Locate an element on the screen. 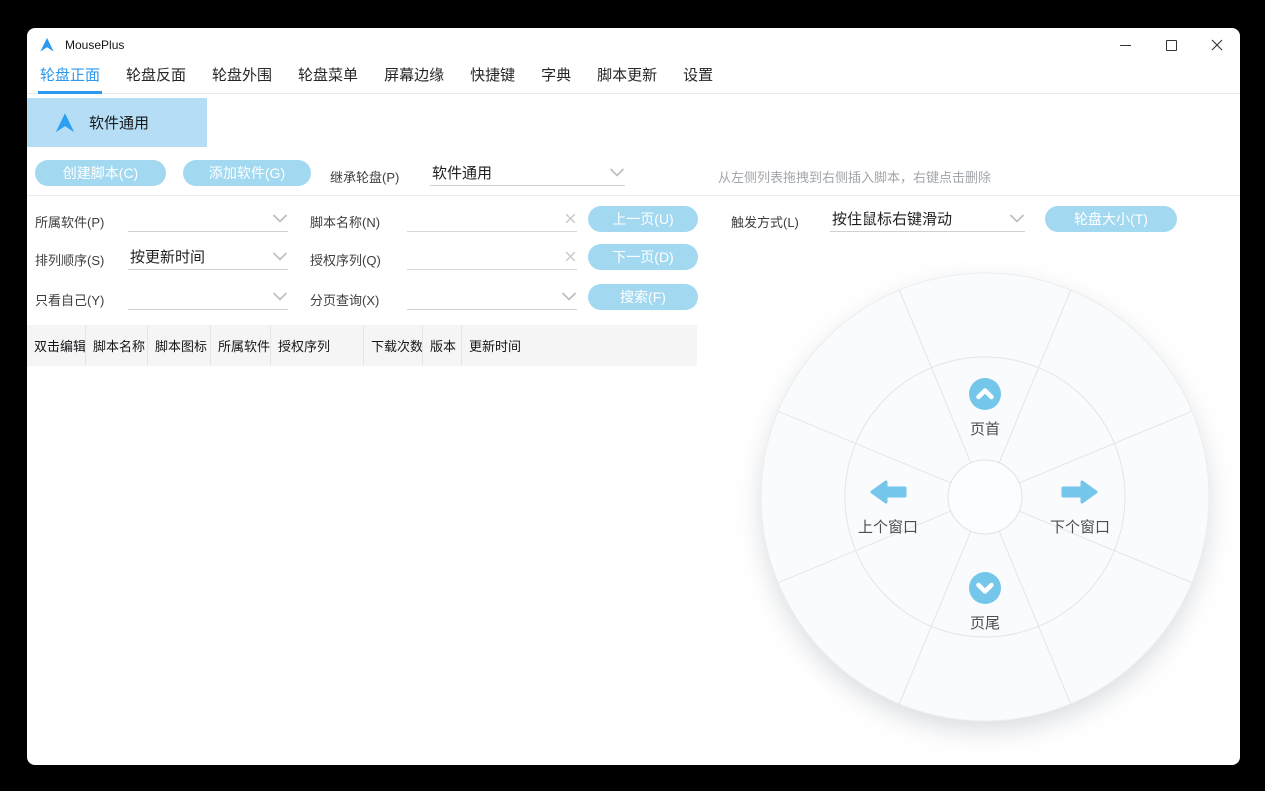  create-script-button: 创建脚本(C) is located at coordinates (100, 173).